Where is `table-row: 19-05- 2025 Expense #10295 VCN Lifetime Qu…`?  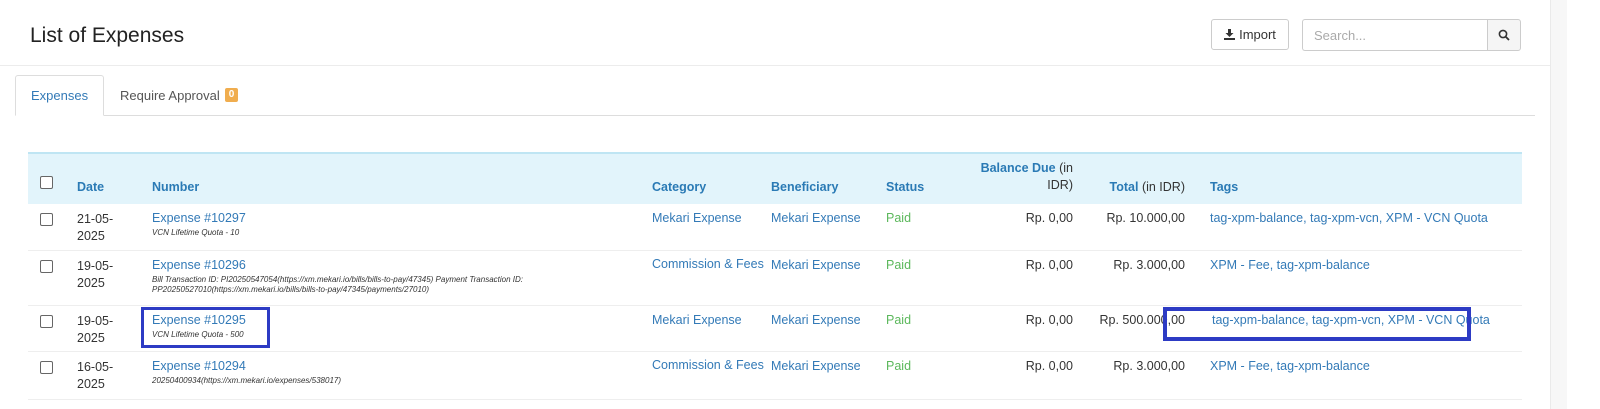
table-row: 19-05- 2025 Expense #10295 VCN Lifetime Qu… is located at coordinates (775, 328).